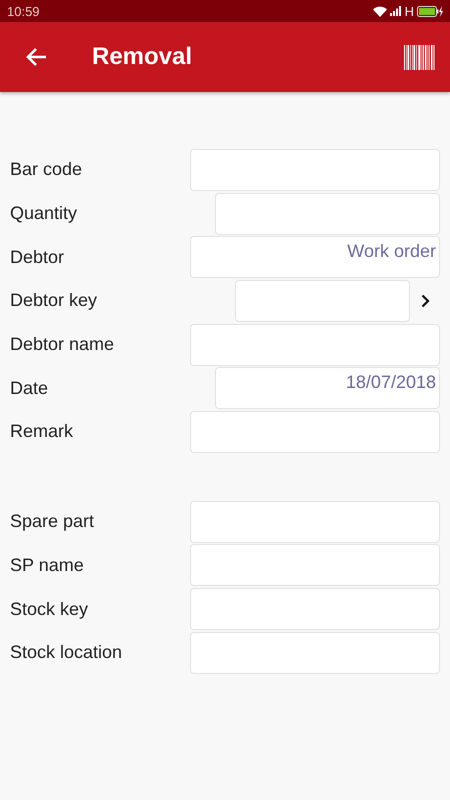  Describe the element at coordinates (425, 301) in the screenshot. I see `chevron-right-icon` at that location.